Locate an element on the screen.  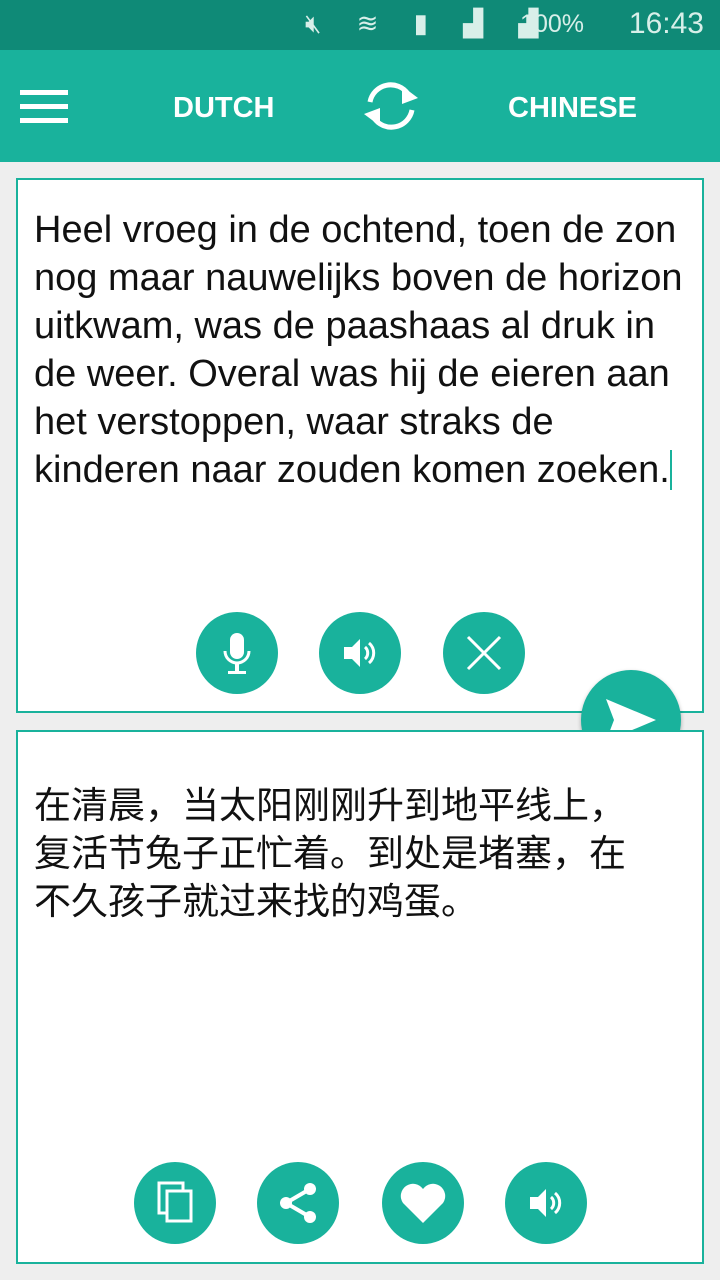
microphone-button is located at coordinates (237, 653).